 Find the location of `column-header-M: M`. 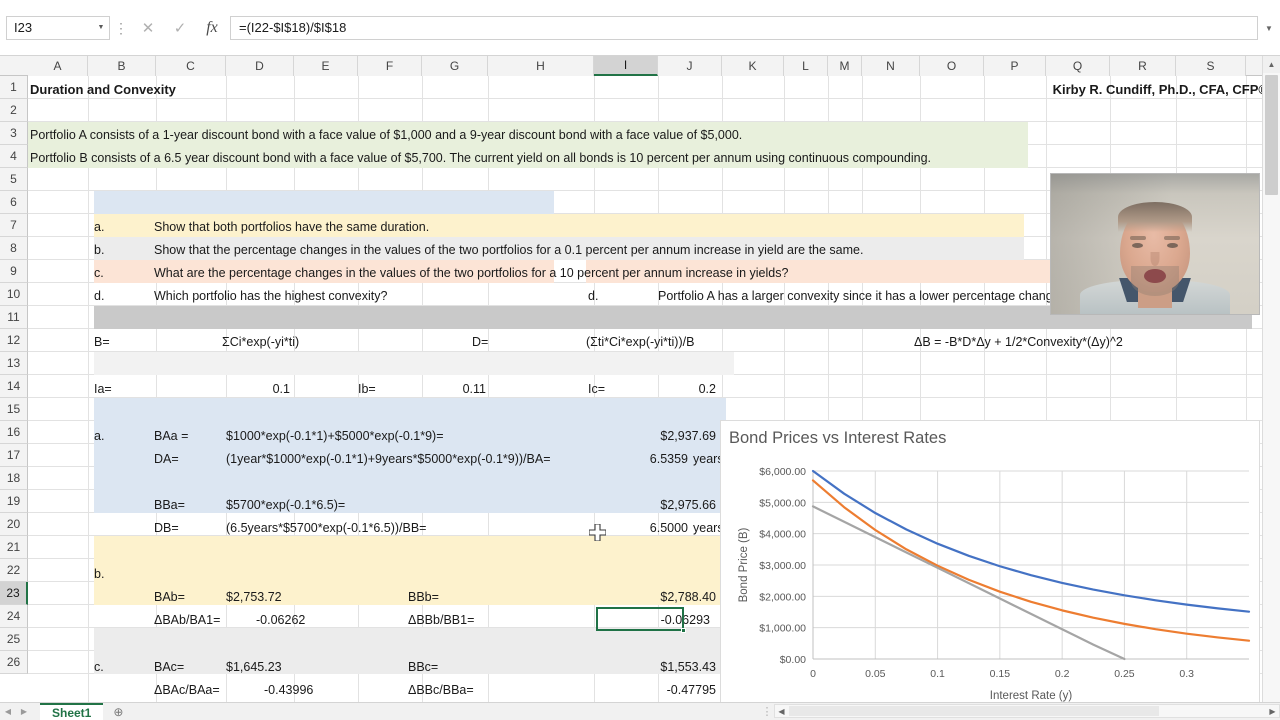

column-header-M: M is located at coordinates (845, 66).